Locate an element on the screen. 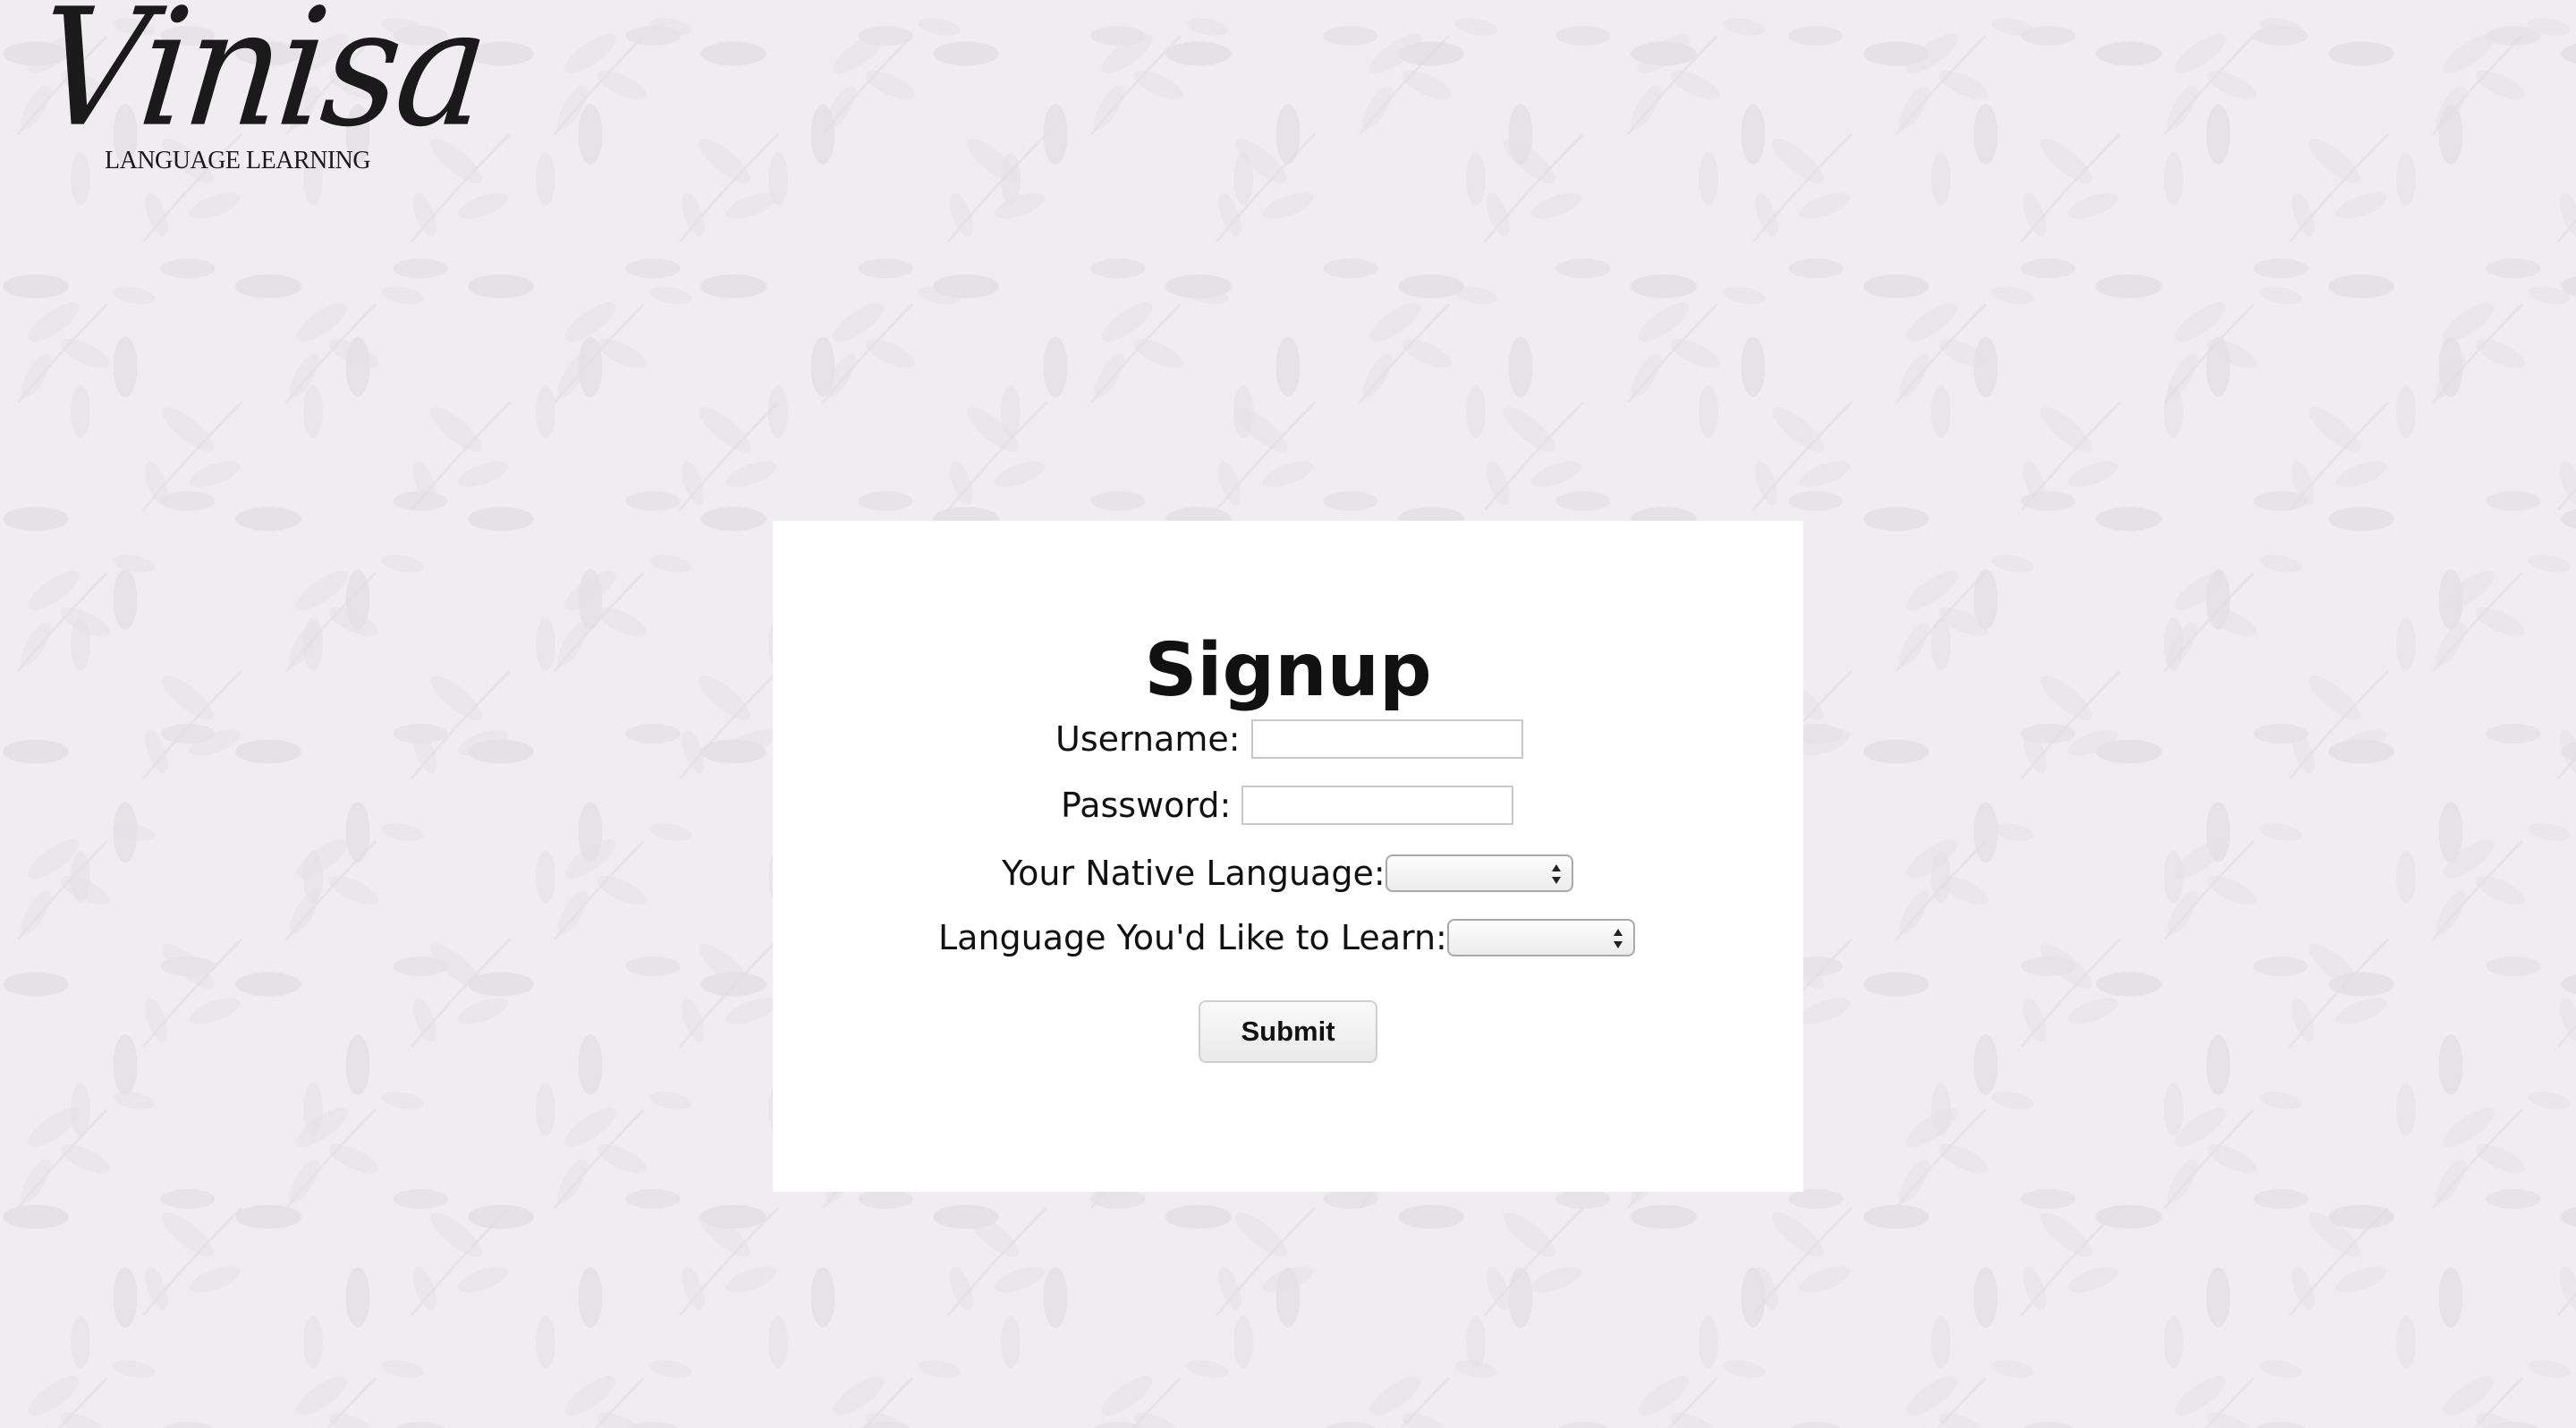  learn-language-row: Language You'd Like to Learn: is located at coordinates (1286, 937).